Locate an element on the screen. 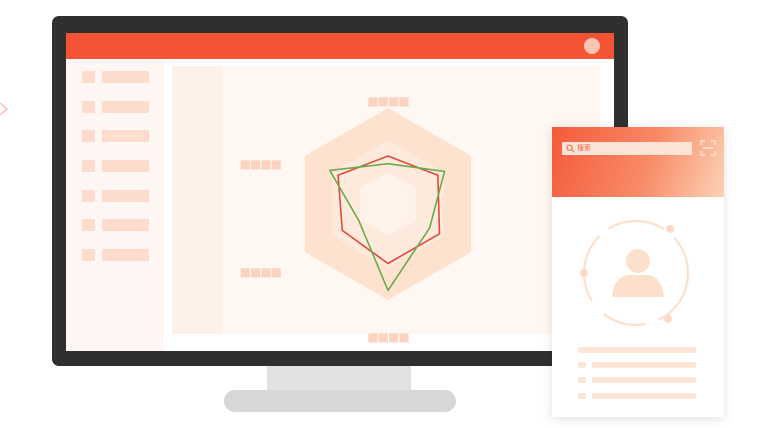 This screenshot has height=428, width=764. monitor-stand-base is located at coordinates (340, 401).